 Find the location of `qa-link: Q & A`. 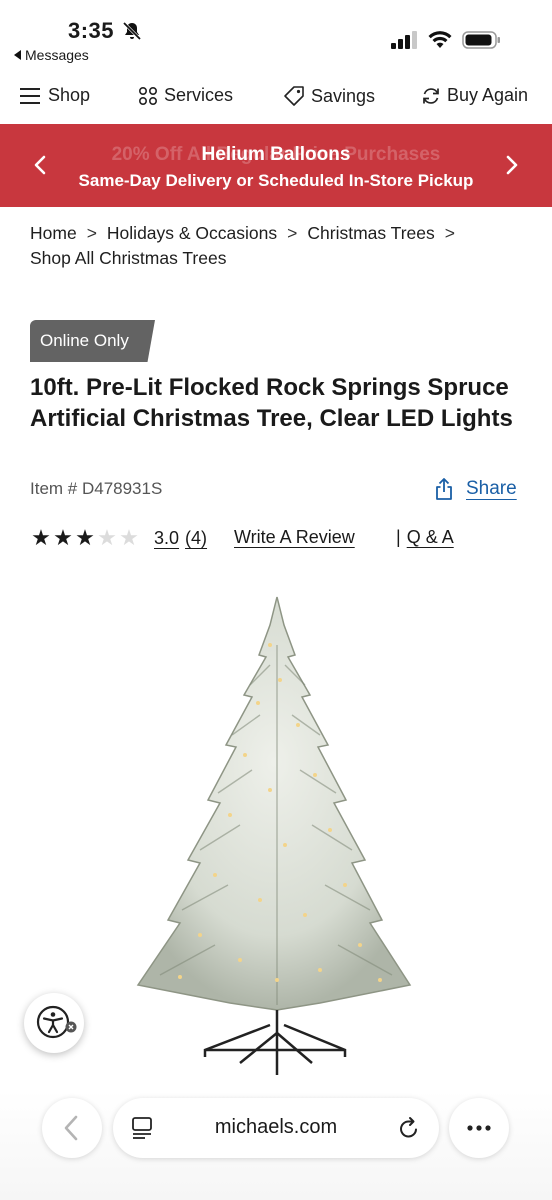

qa-link: Q & A is located at coordinates (430, 537).